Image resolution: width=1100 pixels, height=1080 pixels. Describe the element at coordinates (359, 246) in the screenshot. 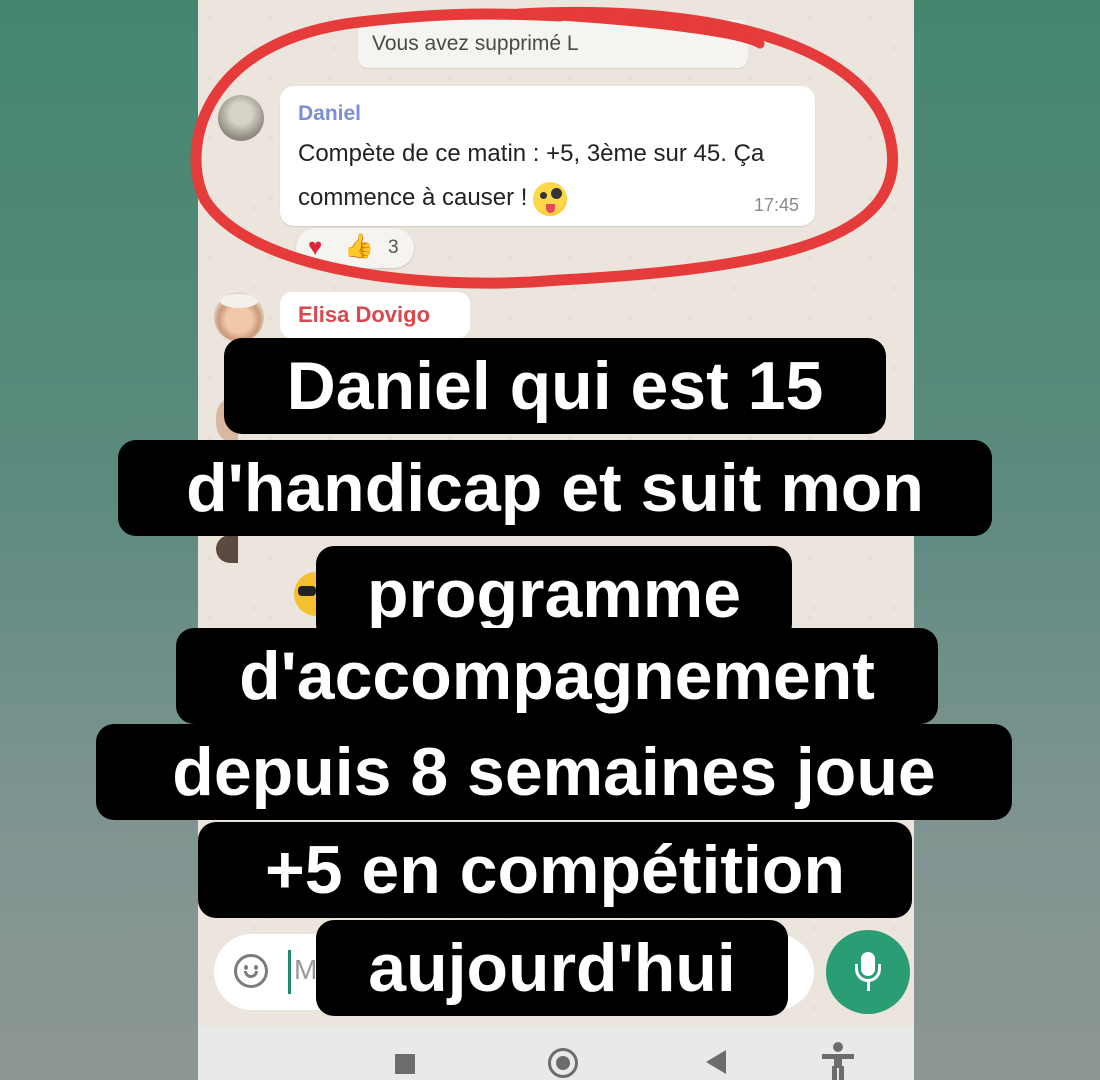

I see `thumbs-up-icon: 👍` at that location.